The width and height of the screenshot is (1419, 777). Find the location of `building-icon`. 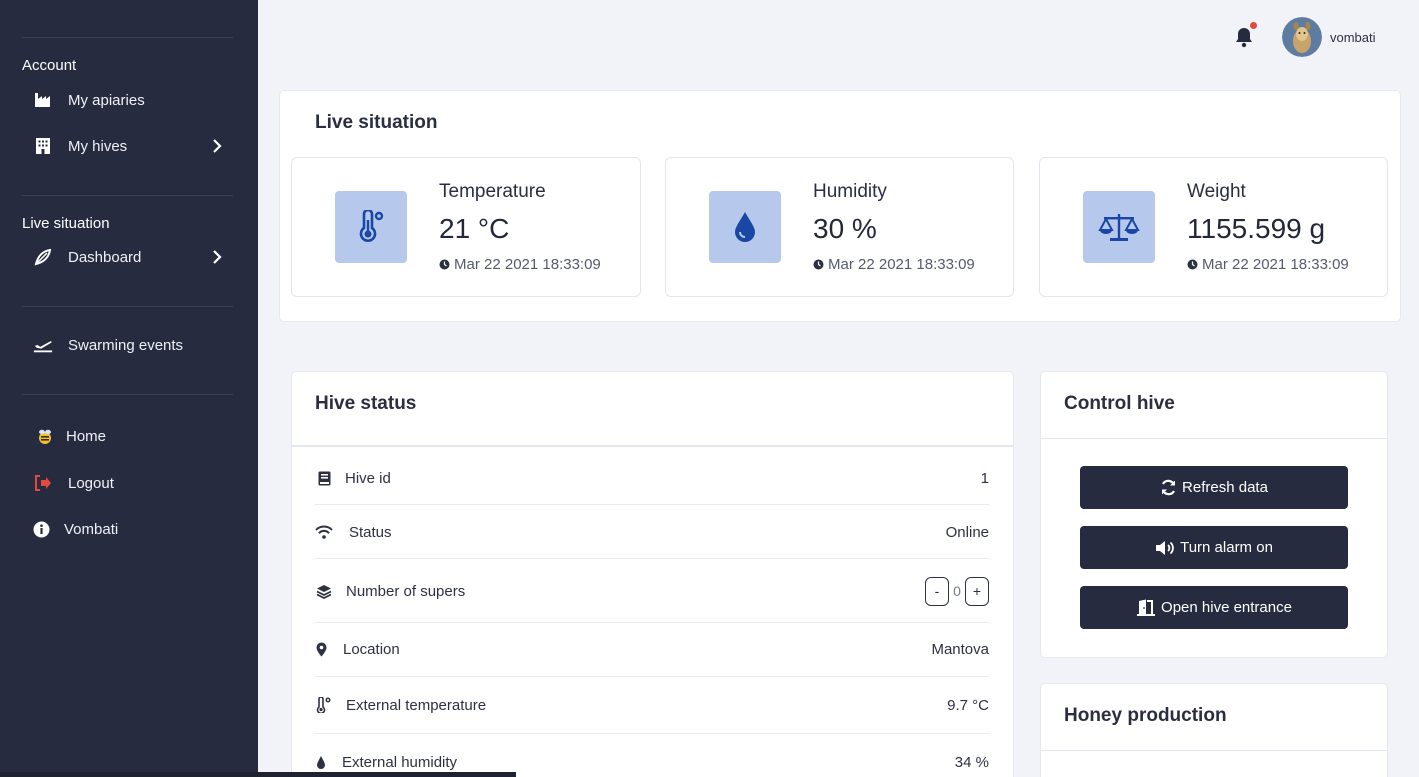

building-icon is located at coordinates (43, 146).